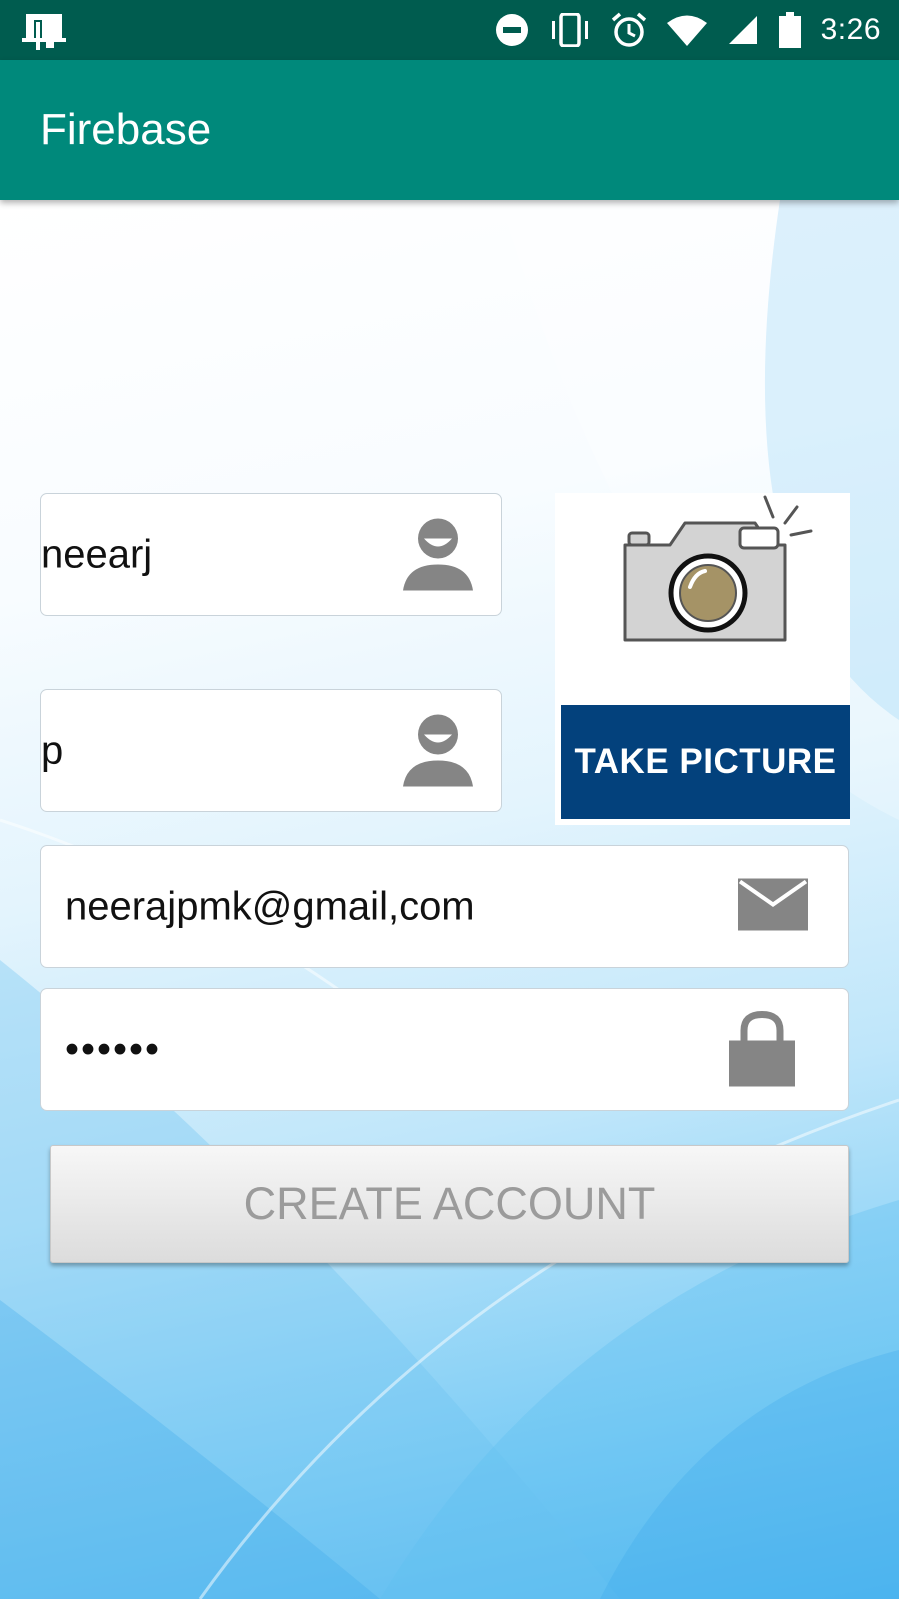 This screenshot has width=899, height=1599. Describe the element at coordinates (569, 30) in the screenshot. I see `vibrate-icon` at that location.